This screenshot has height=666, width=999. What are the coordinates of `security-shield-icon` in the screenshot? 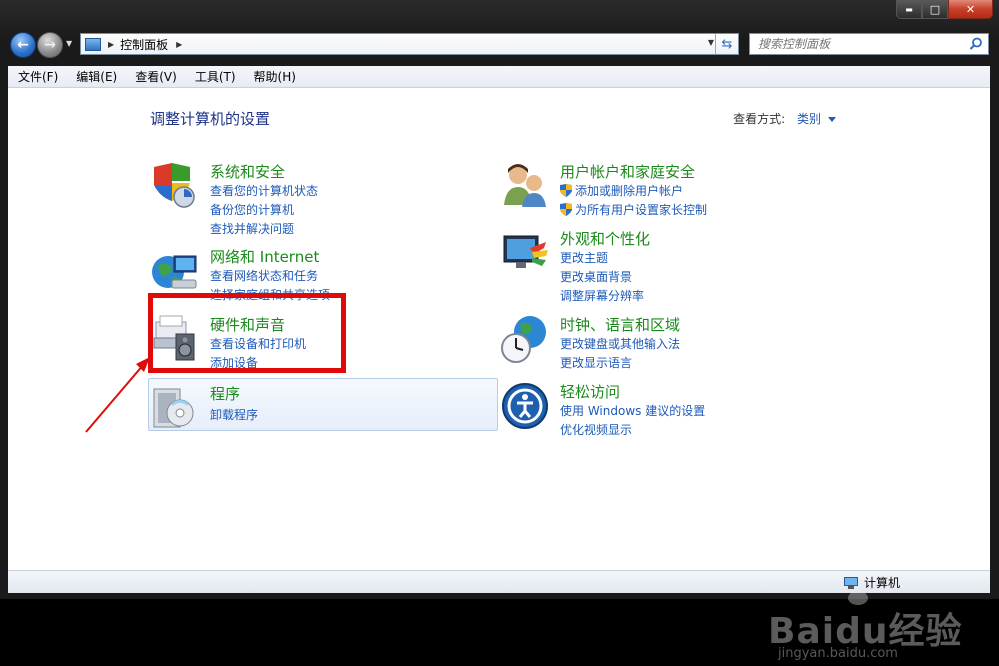 It's located at (174, 185).